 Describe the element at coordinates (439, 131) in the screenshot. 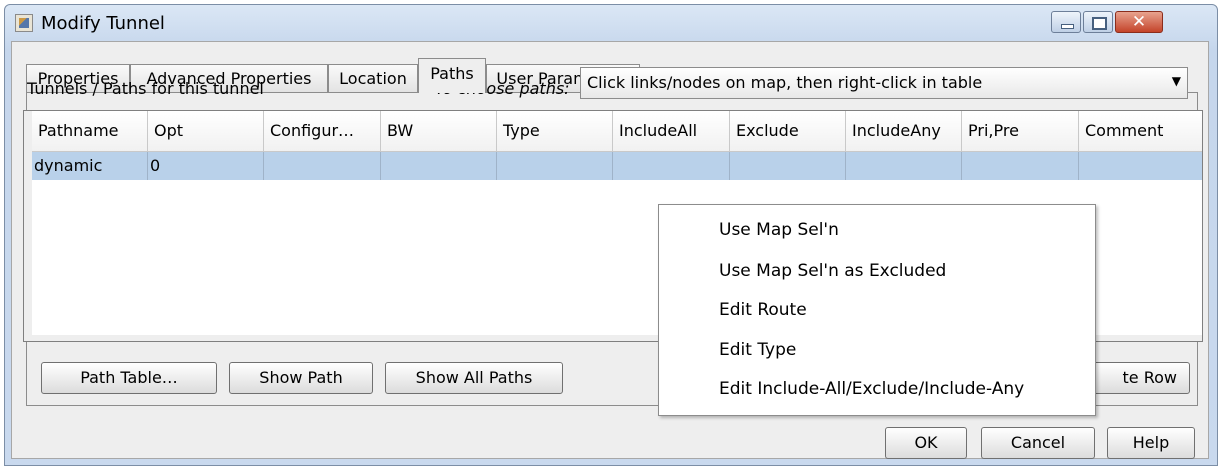

I see `column-header-bw: BW` at that location.